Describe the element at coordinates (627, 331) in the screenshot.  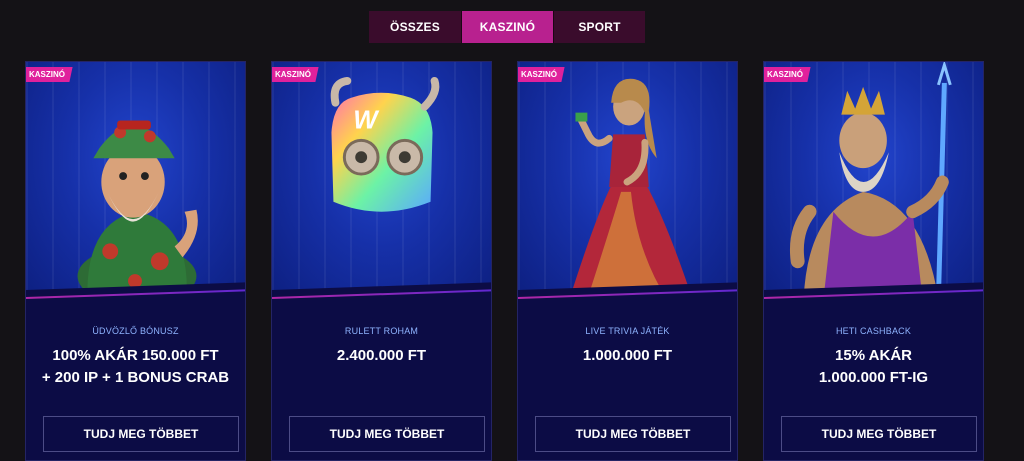
I see `promo-subtitle: LIVE TRIVIA JÁTÉK` at that location.